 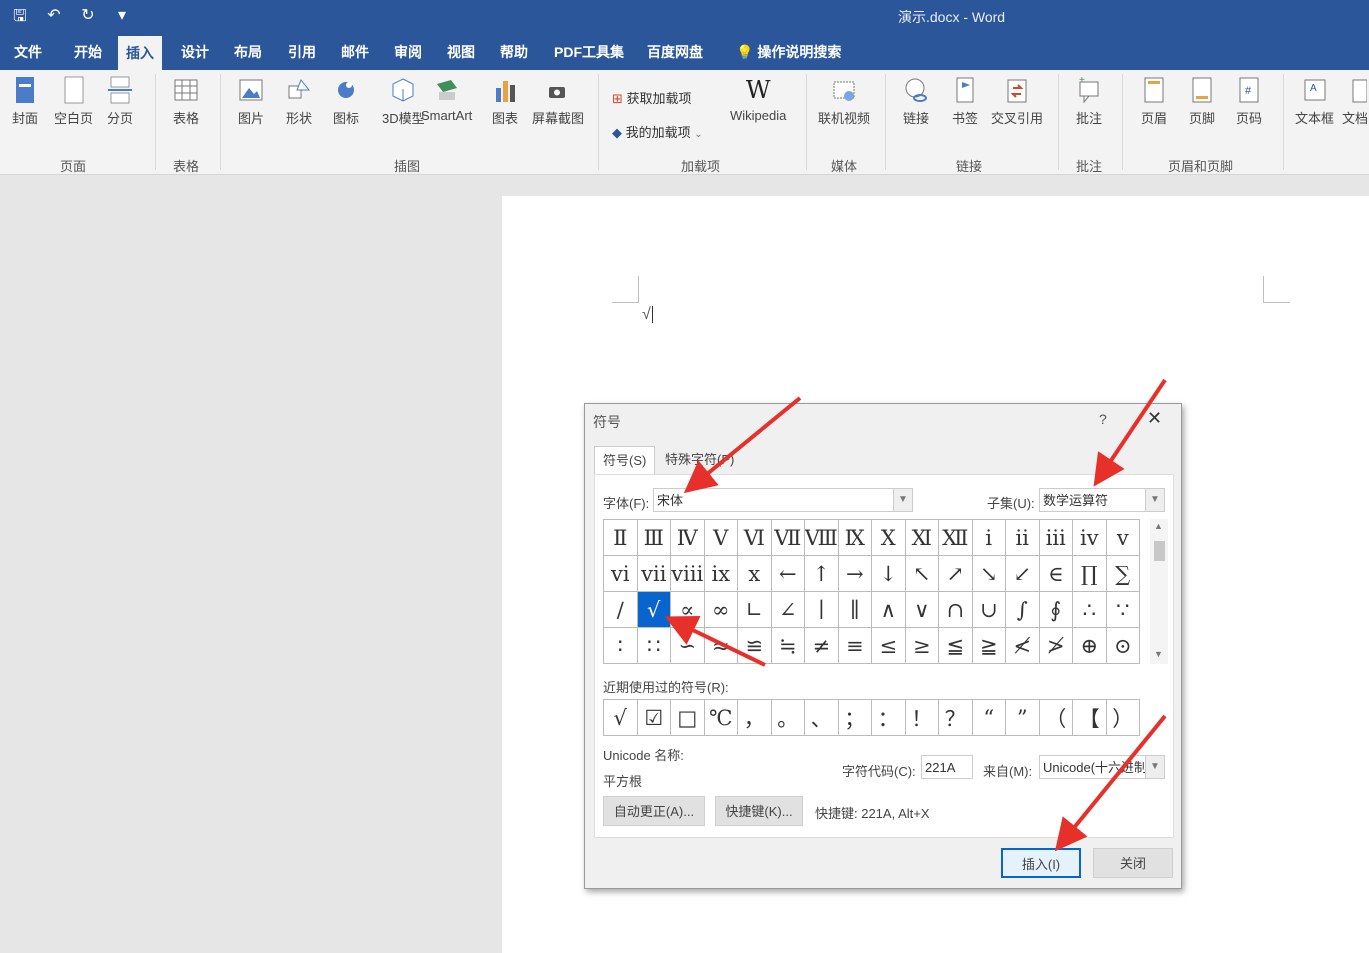 I want to click on symbol-cell: ≯, so click(x=1056, y=646).